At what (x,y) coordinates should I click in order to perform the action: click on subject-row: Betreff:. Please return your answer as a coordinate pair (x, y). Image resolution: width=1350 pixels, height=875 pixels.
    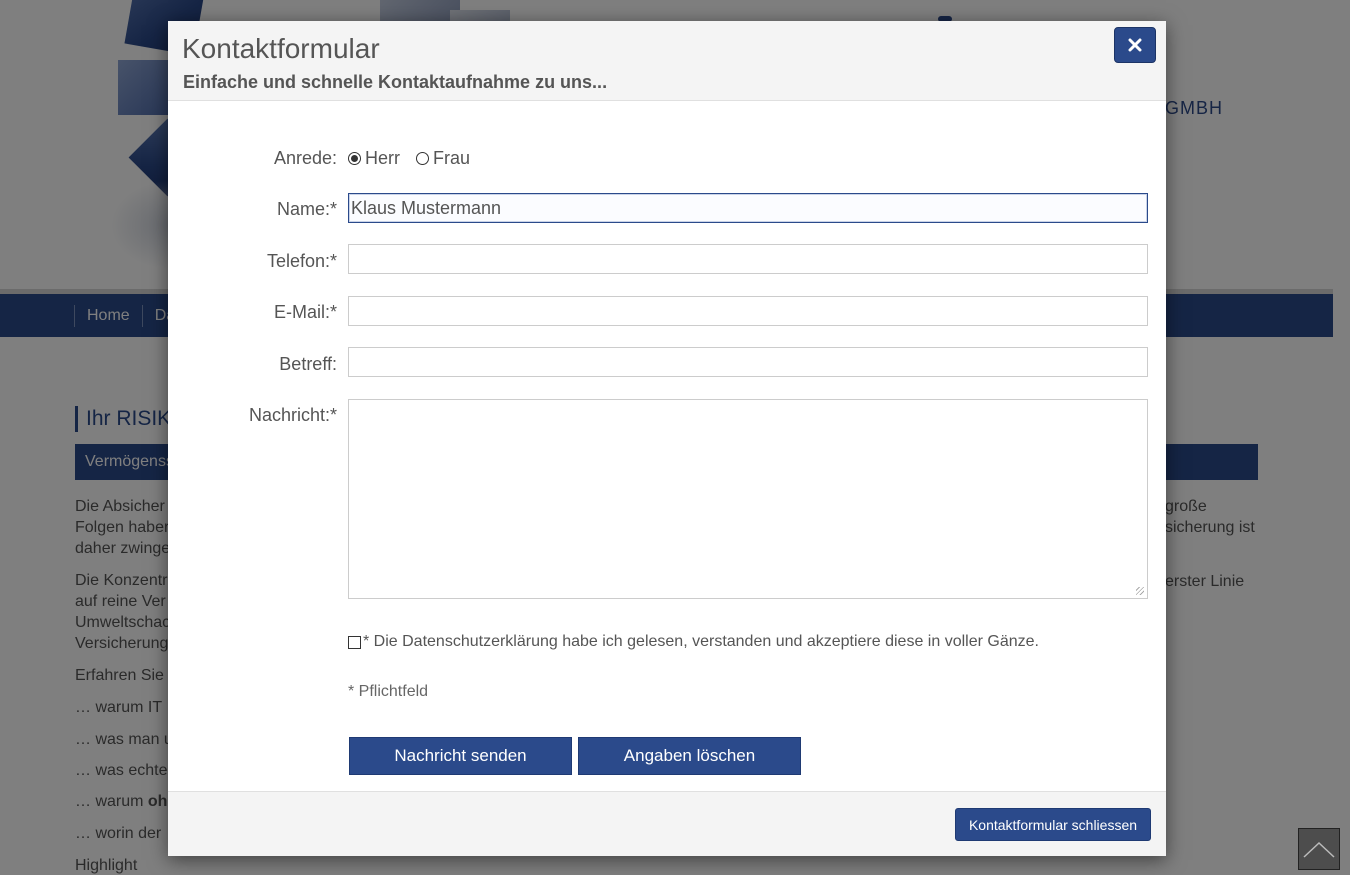
    Looking at the image, I should click on (667, 362).